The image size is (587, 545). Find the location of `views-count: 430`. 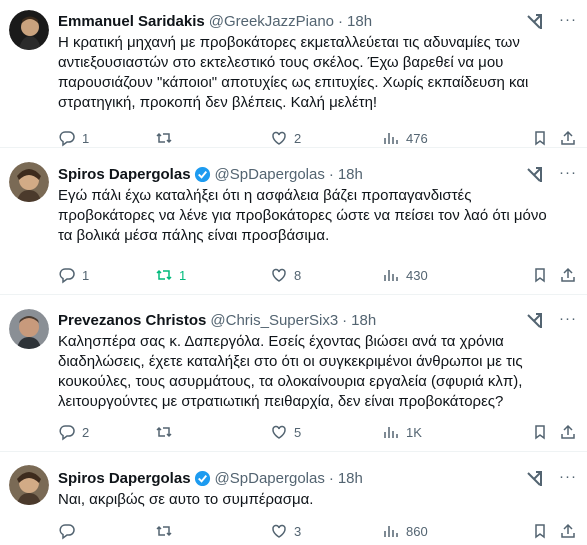

views-count: 430 is located at coordinates (417, 275).